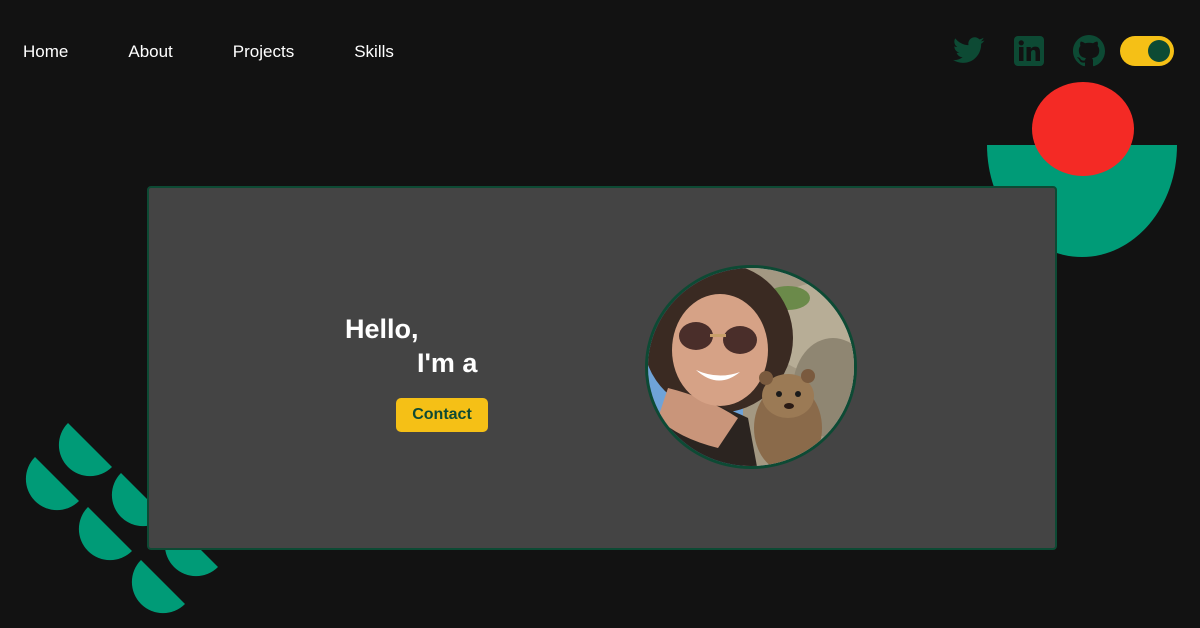  What do you see at coordinates (969, 51) in the screenshot?
I see `twitter-icon` at bounding box center [969, 51].